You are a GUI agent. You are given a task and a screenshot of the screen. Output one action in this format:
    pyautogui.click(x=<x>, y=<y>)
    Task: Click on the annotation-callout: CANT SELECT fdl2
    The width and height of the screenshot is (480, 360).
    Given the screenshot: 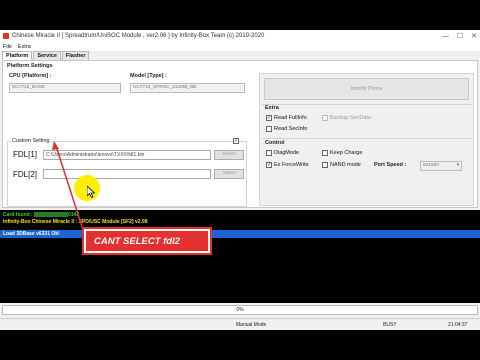 What is the action you would take?
    pyautogui.click(x=147, y=241)
    